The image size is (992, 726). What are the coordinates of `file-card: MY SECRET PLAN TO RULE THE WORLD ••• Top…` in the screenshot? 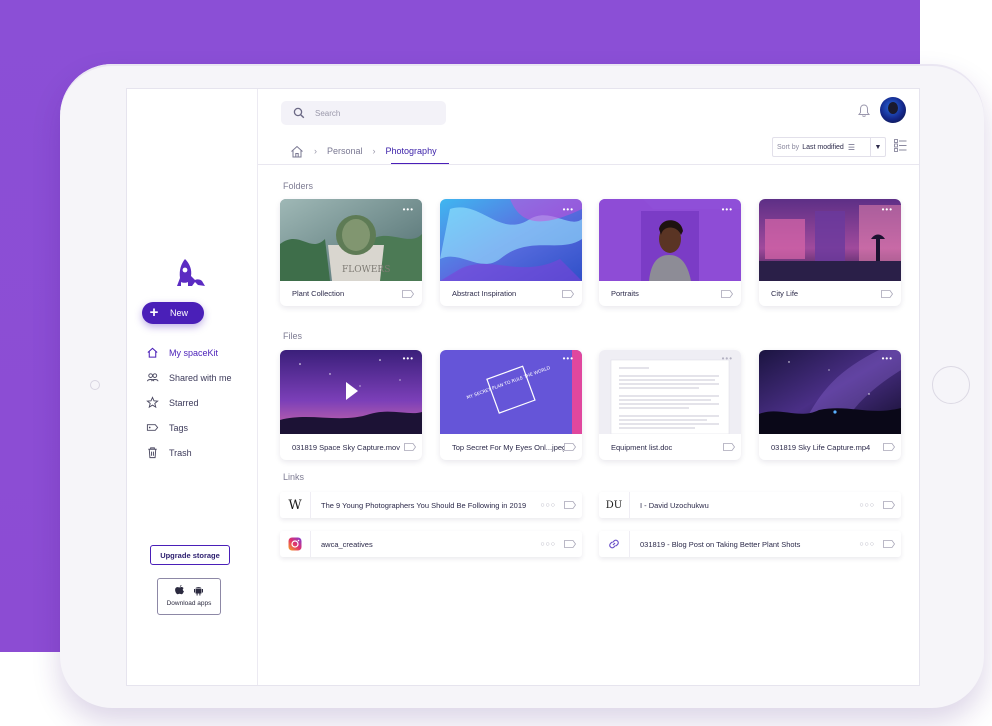 It's located at (511, 405).